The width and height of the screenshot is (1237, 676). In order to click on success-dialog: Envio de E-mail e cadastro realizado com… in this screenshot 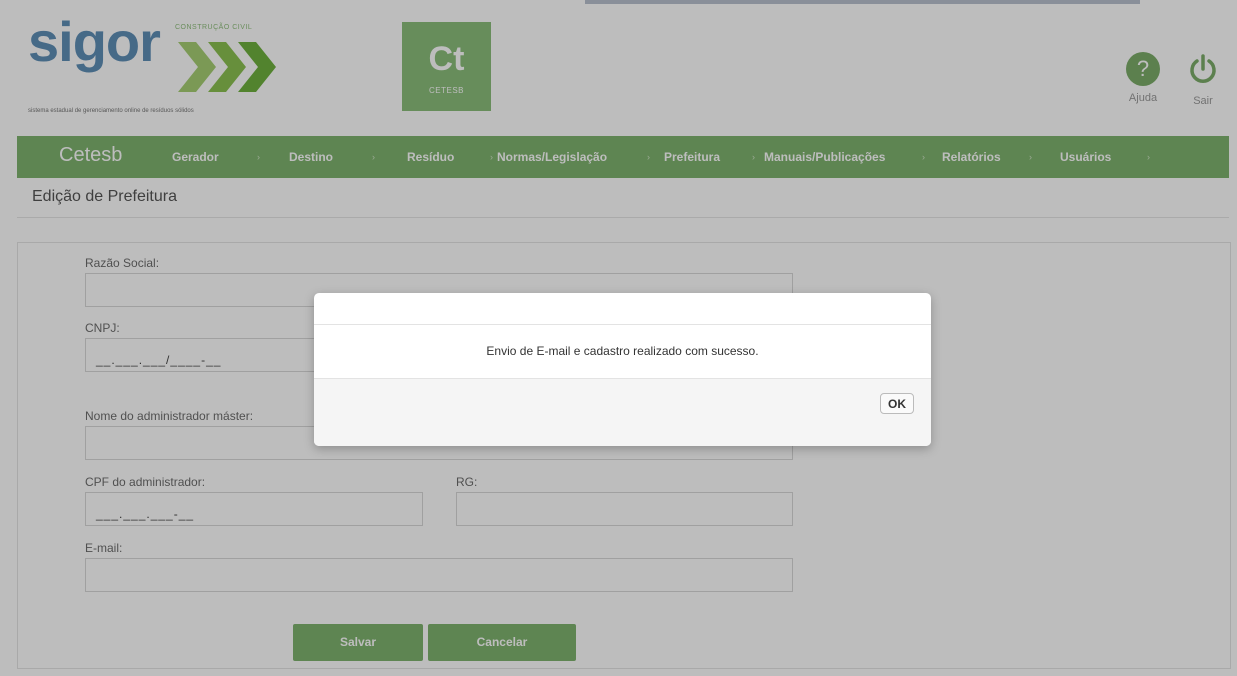, I will do `click(622, 369)`.